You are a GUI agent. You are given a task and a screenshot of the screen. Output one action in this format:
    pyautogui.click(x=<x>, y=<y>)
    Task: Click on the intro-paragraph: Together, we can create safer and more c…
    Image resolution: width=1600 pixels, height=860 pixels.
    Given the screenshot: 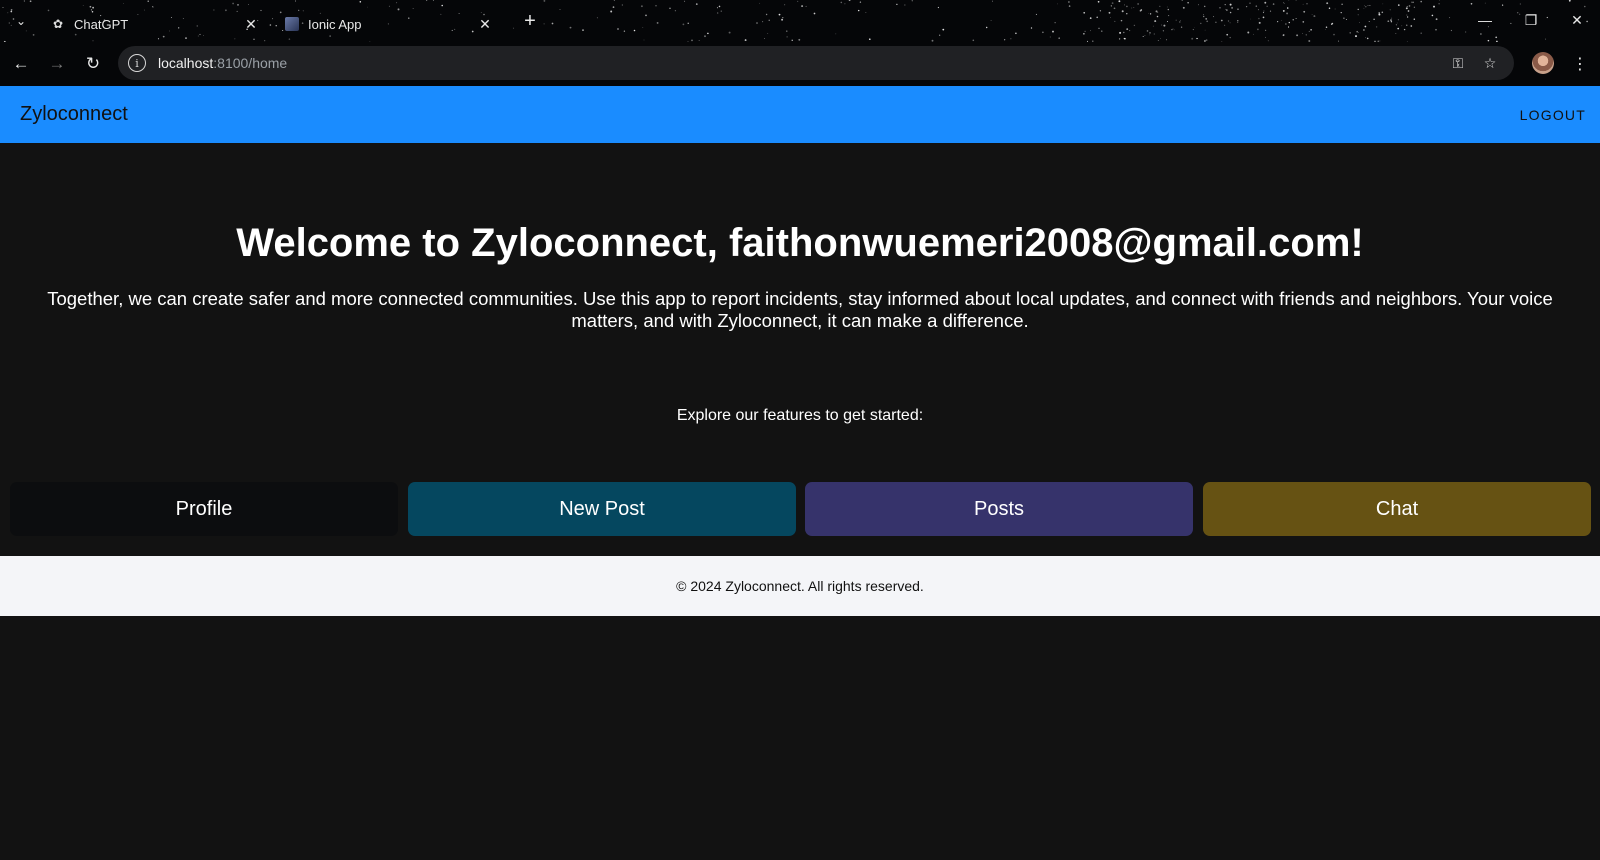 What is the action you would take?
    pyautogui.click(x=800, y=309)
    